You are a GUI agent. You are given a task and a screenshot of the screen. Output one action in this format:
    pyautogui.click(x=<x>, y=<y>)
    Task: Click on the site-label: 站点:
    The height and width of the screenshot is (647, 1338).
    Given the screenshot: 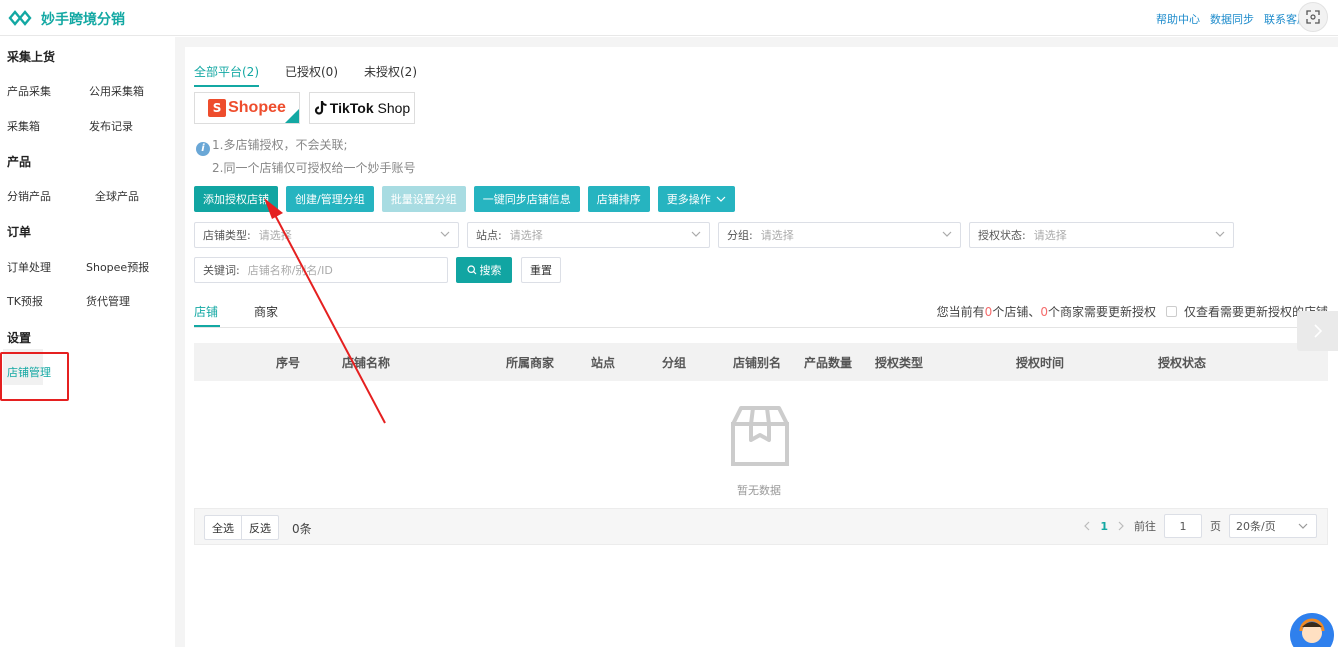 What is the action you would take?
    pyautogui.click(x=489, y=235)
    